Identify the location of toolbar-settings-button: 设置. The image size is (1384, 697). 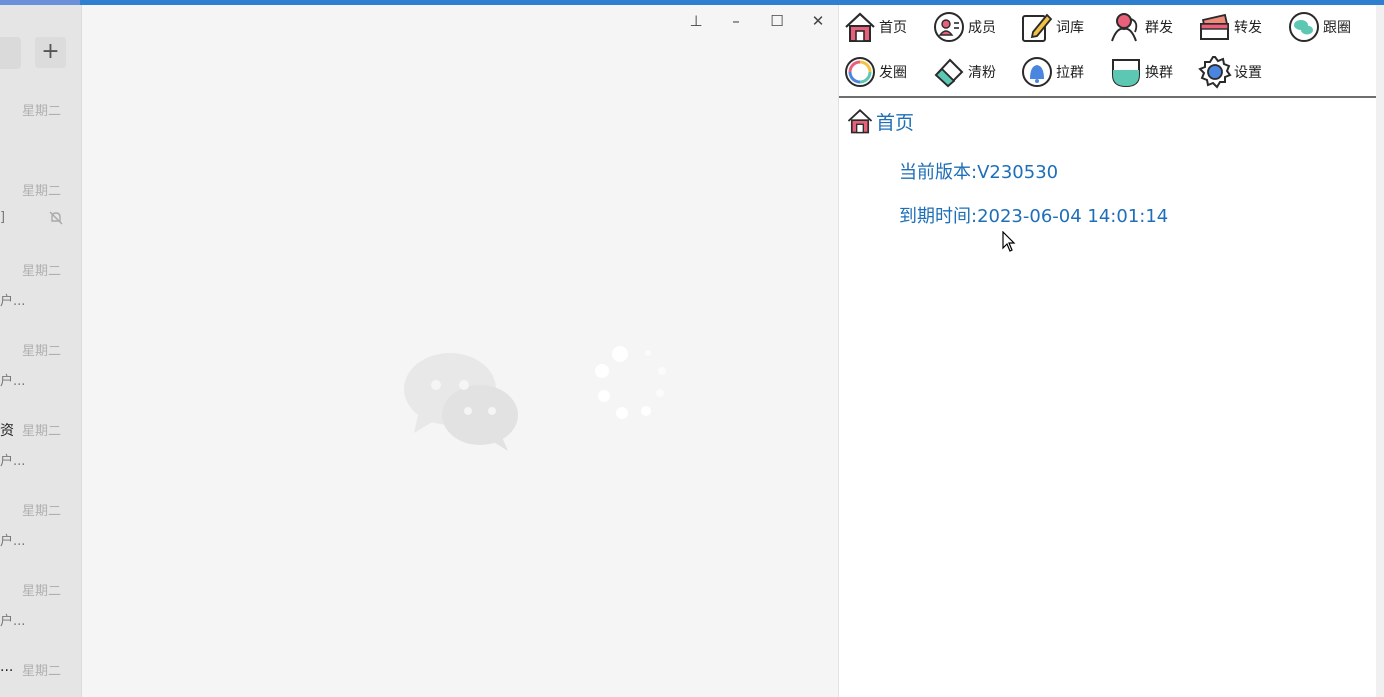
(1230, 72).